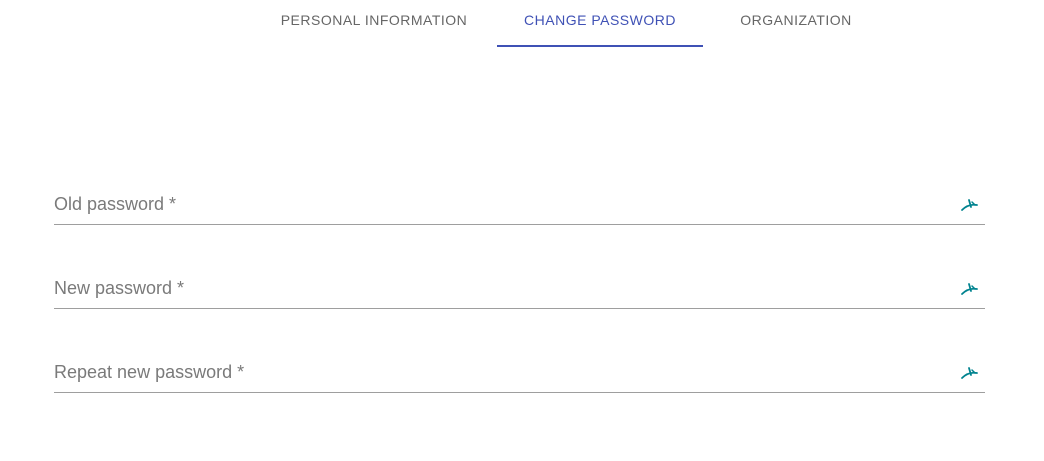 This screenshot has width=1044, height=461. I want to click on old-password-input, so click(494, 204).